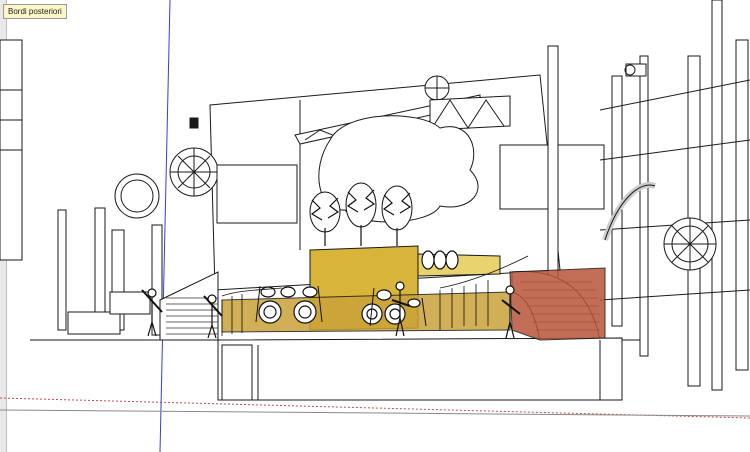 The image size is (750, 452). I want to click on right-wall, so click(557, 304).